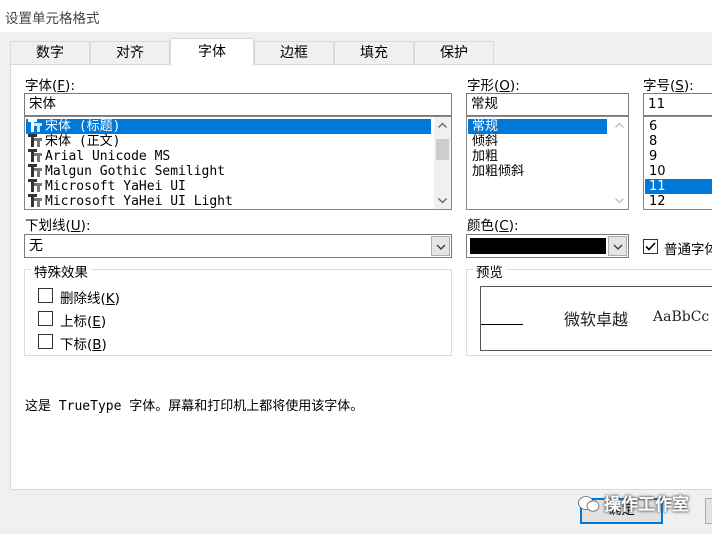 This screenshot has height=534, width=712. Describe the element at coordinates (619, 163) in the screenshot. I see `style-list-scrollbar` at that location.